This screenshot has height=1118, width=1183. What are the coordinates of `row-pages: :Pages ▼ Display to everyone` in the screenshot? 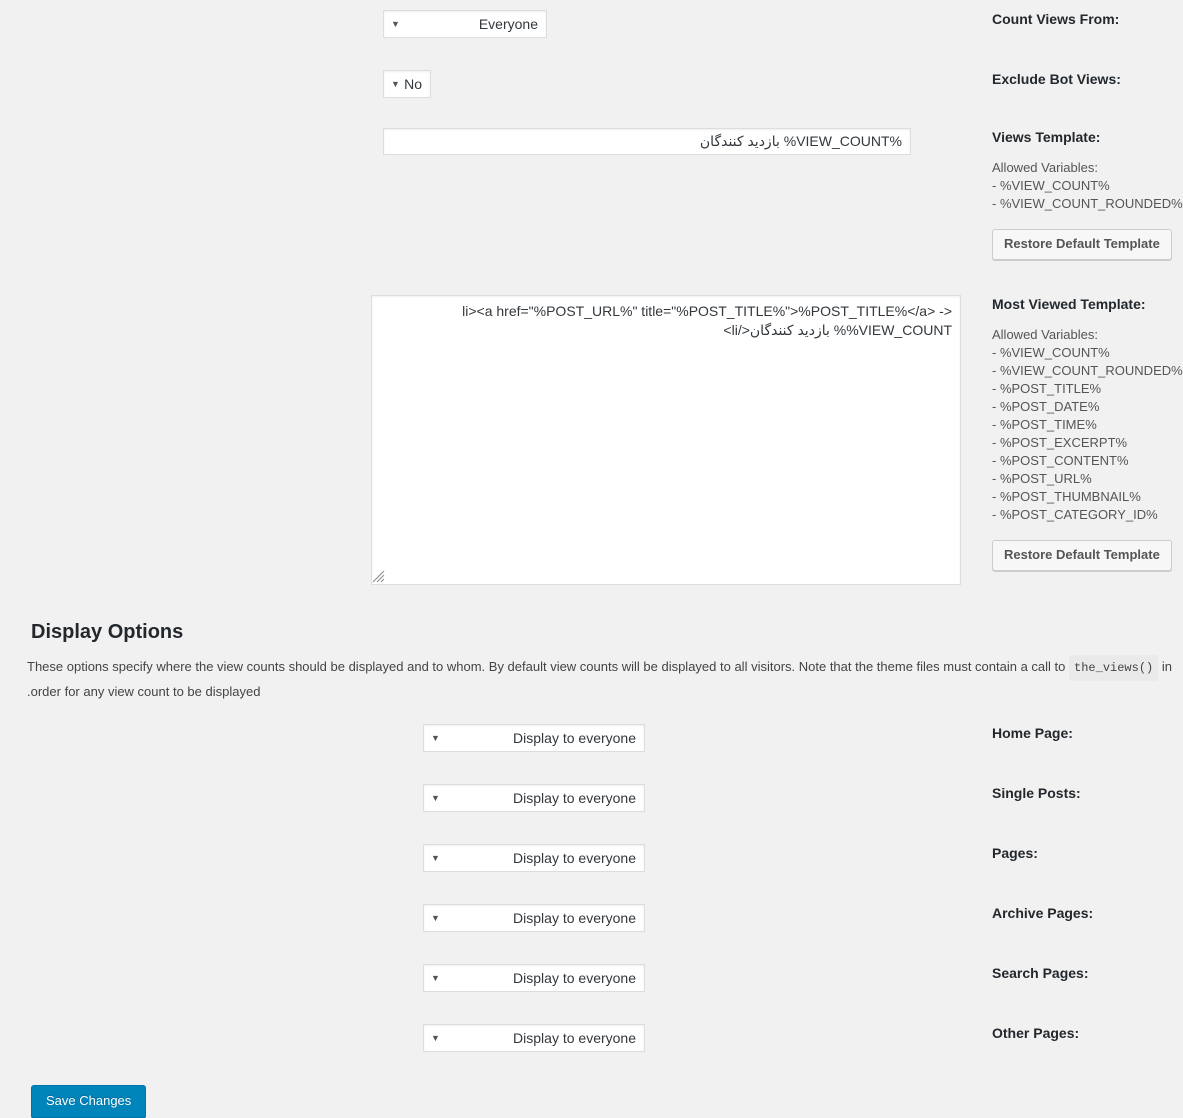 It's located at (591, 858).